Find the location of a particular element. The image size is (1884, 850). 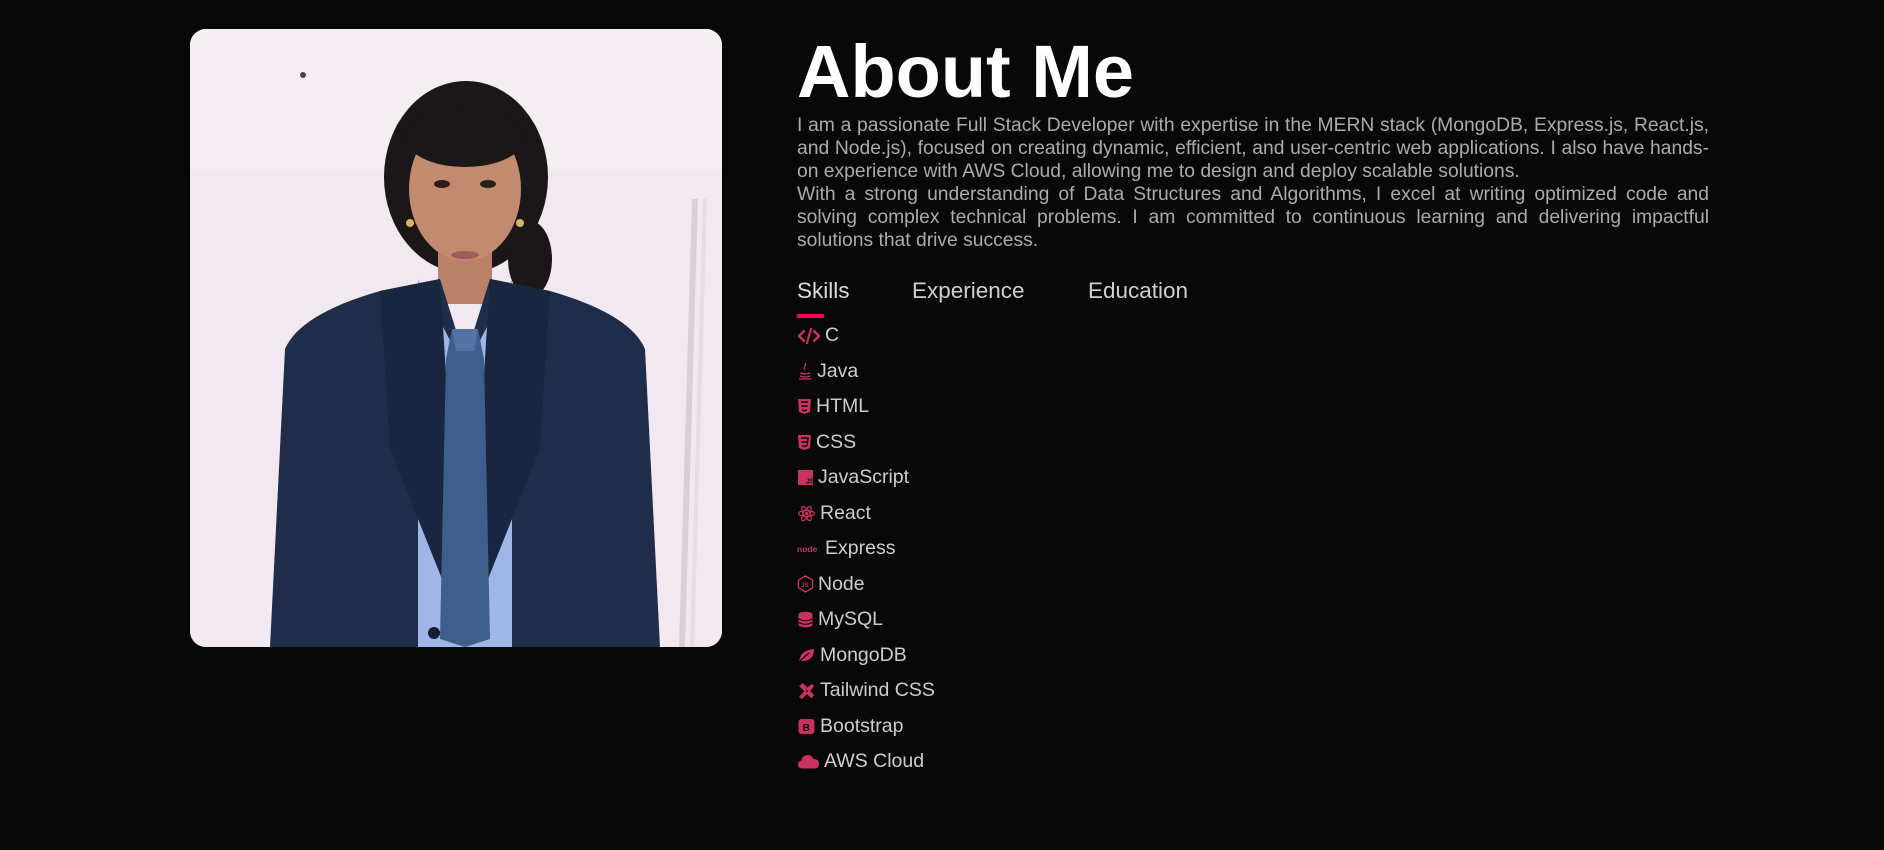

skill-item-react: React is located at coordinates (866, 514).